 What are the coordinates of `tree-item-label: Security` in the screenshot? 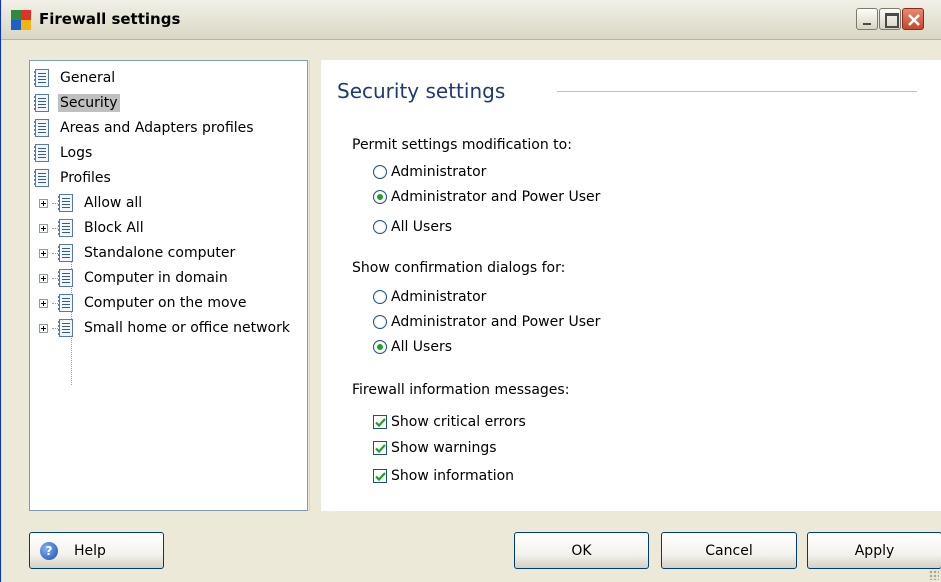 It's located at (89, 103).